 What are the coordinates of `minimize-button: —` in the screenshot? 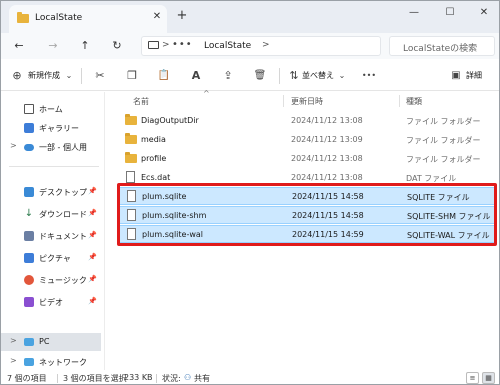 It's located at (414, 13).